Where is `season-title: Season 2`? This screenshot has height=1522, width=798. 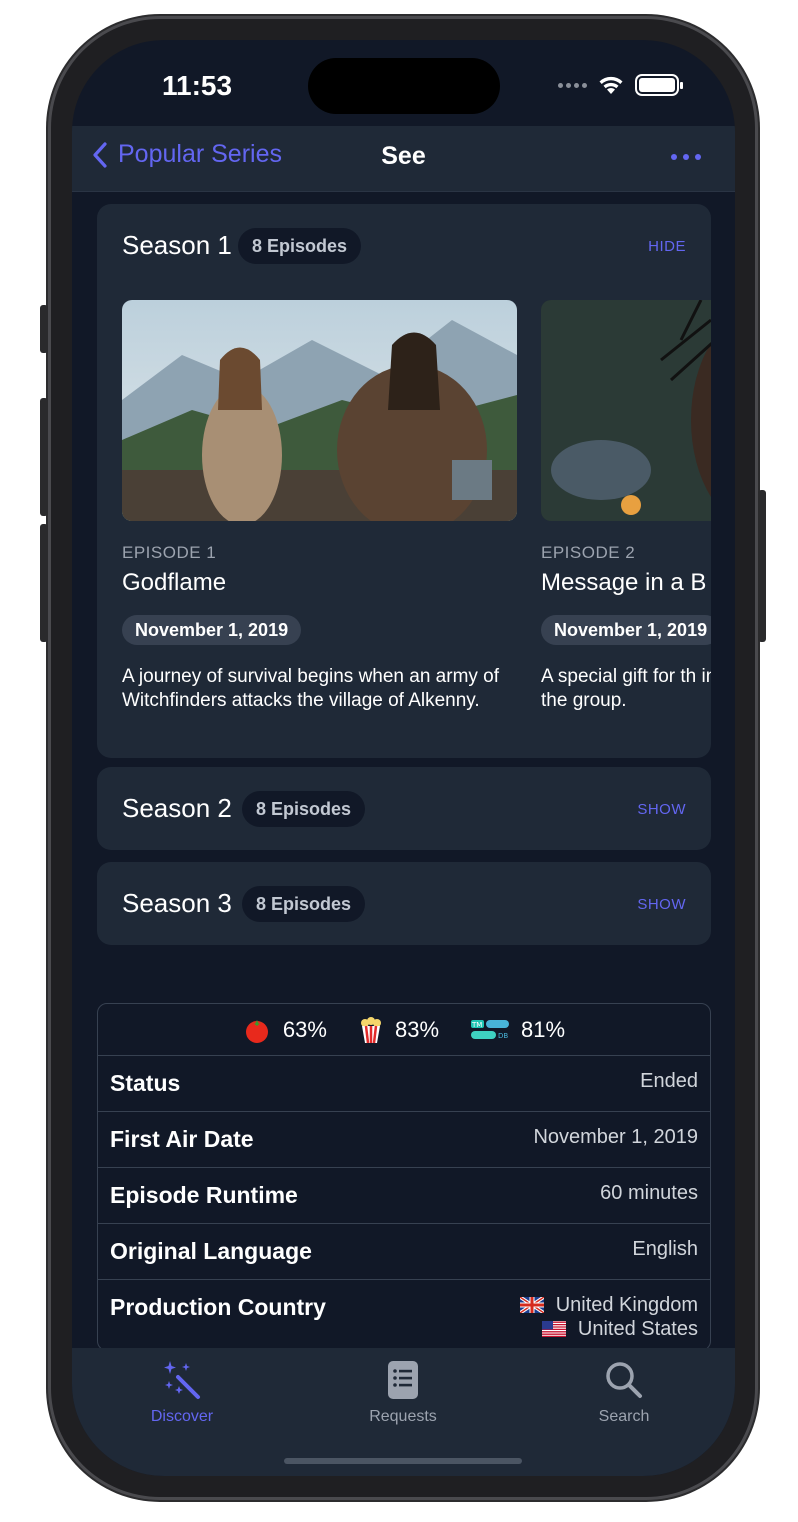
season-title: Season 2 is located at coordinates (177, 808).